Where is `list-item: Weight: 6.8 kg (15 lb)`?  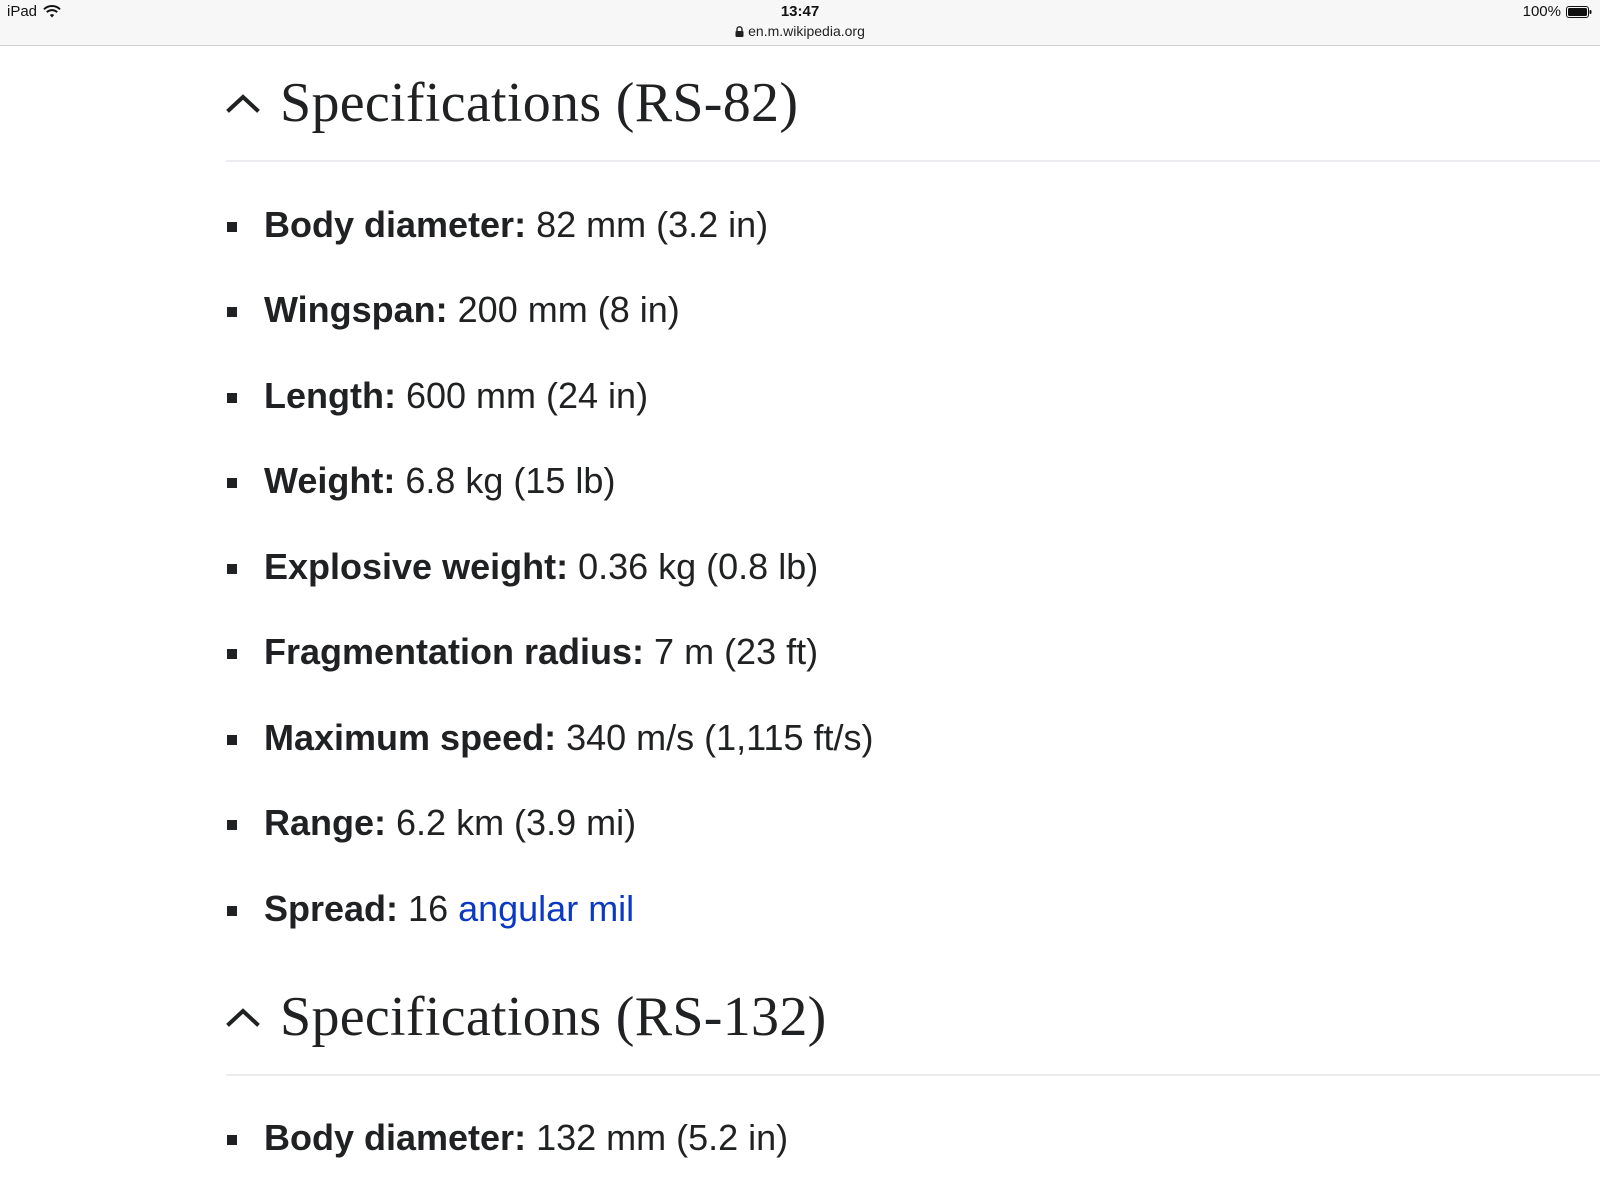 list-item: Weight: 6.8 kg (15 lb) is located at coordinates (913, 482).